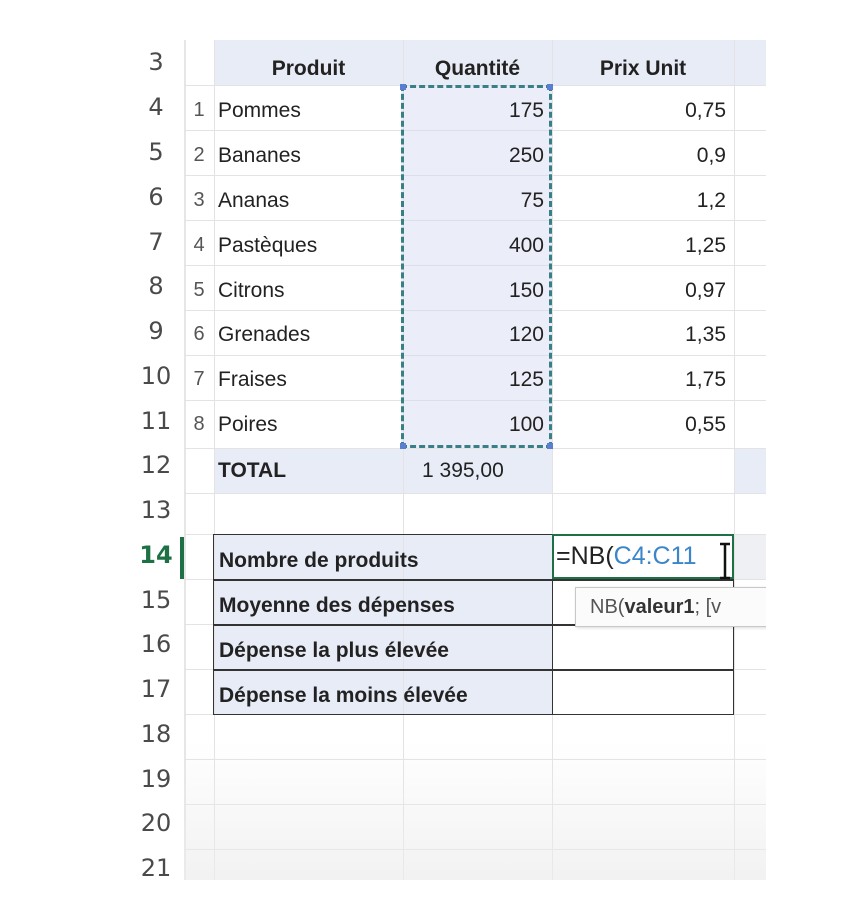  Describe the element at coordinates (199, 200) in the screenshot. I see `row-index: 3` at that location.